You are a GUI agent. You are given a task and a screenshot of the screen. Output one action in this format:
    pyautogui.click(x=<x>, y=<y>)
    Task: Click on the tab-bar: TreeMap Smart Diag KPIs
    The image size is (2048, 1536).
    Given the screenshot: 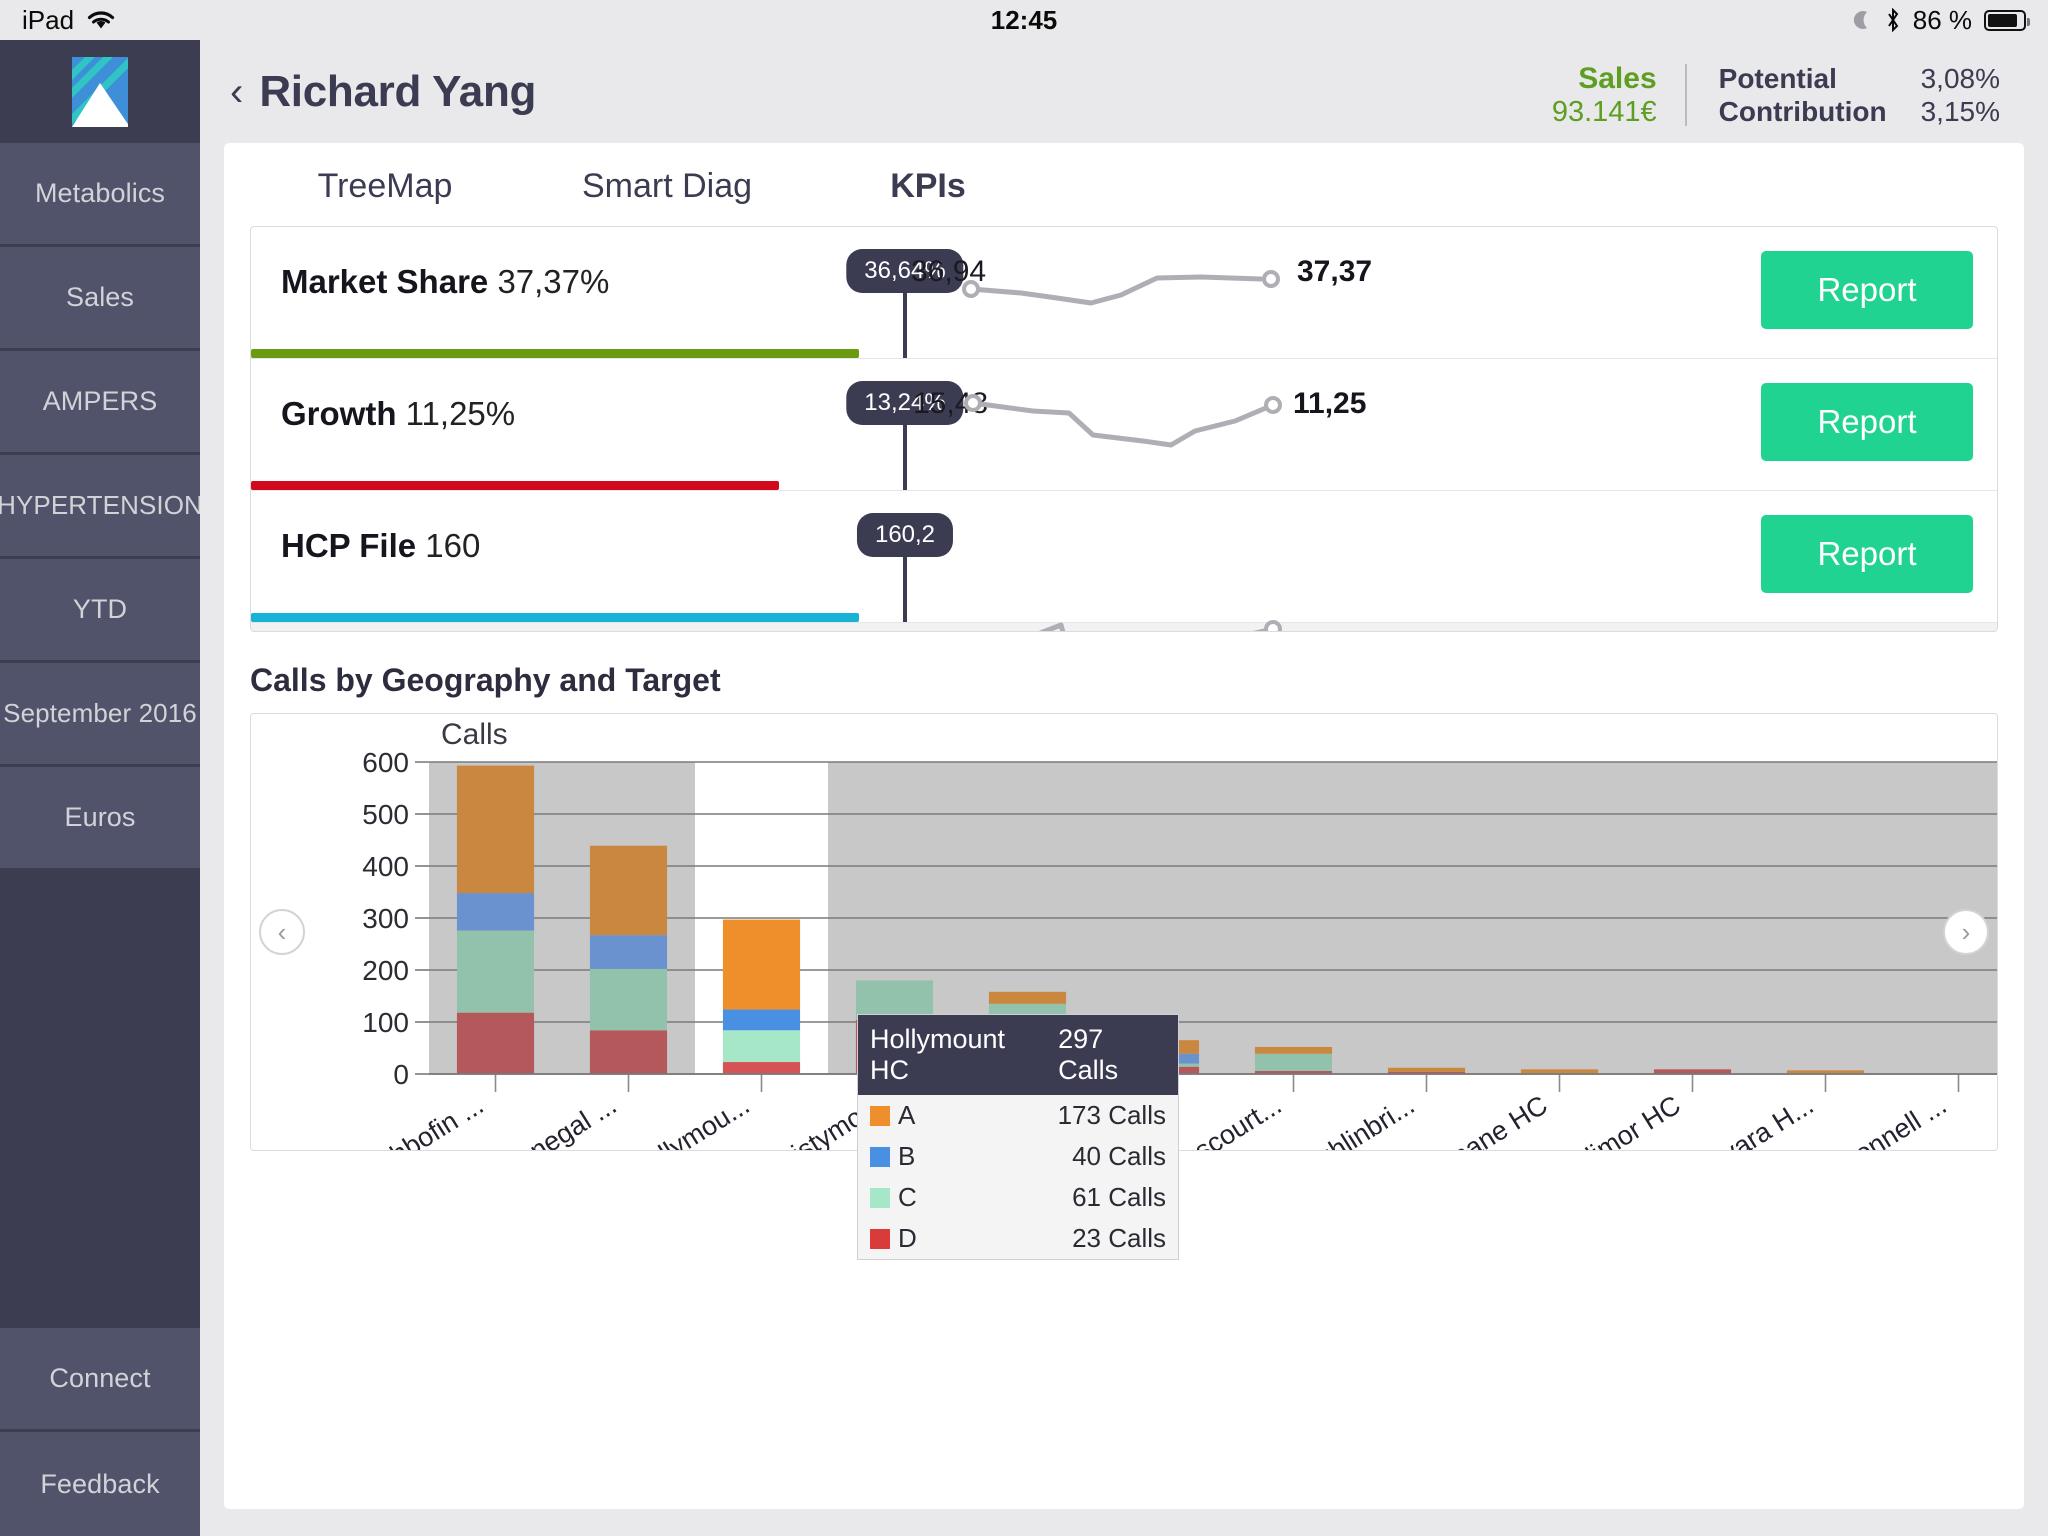 What is the action you would take?
    pyautogui.click(x=1124, y=184)
    